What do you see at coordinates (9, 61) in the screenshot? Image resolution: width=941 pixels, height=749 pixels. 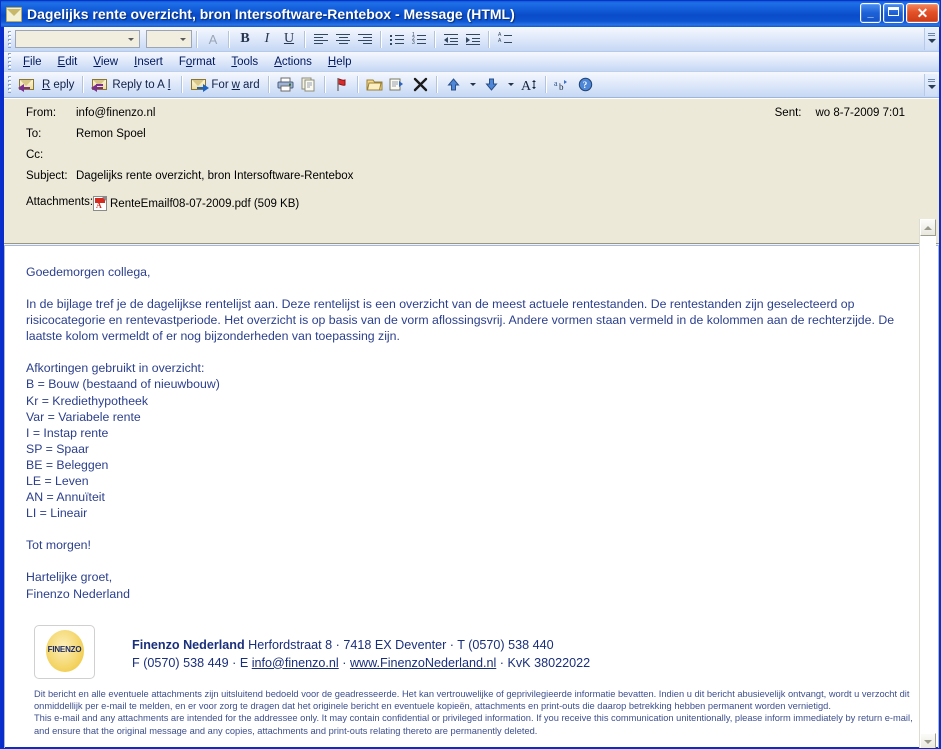 I see `menubar-grip` at bounding box center [9, 61].